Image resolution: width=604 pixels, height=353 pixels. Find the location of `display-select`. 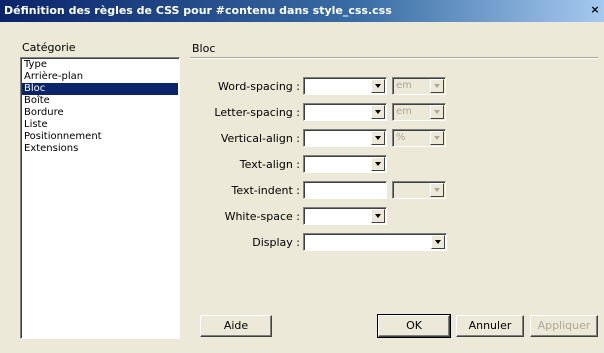

display-select is located at coordinates (375, 242).